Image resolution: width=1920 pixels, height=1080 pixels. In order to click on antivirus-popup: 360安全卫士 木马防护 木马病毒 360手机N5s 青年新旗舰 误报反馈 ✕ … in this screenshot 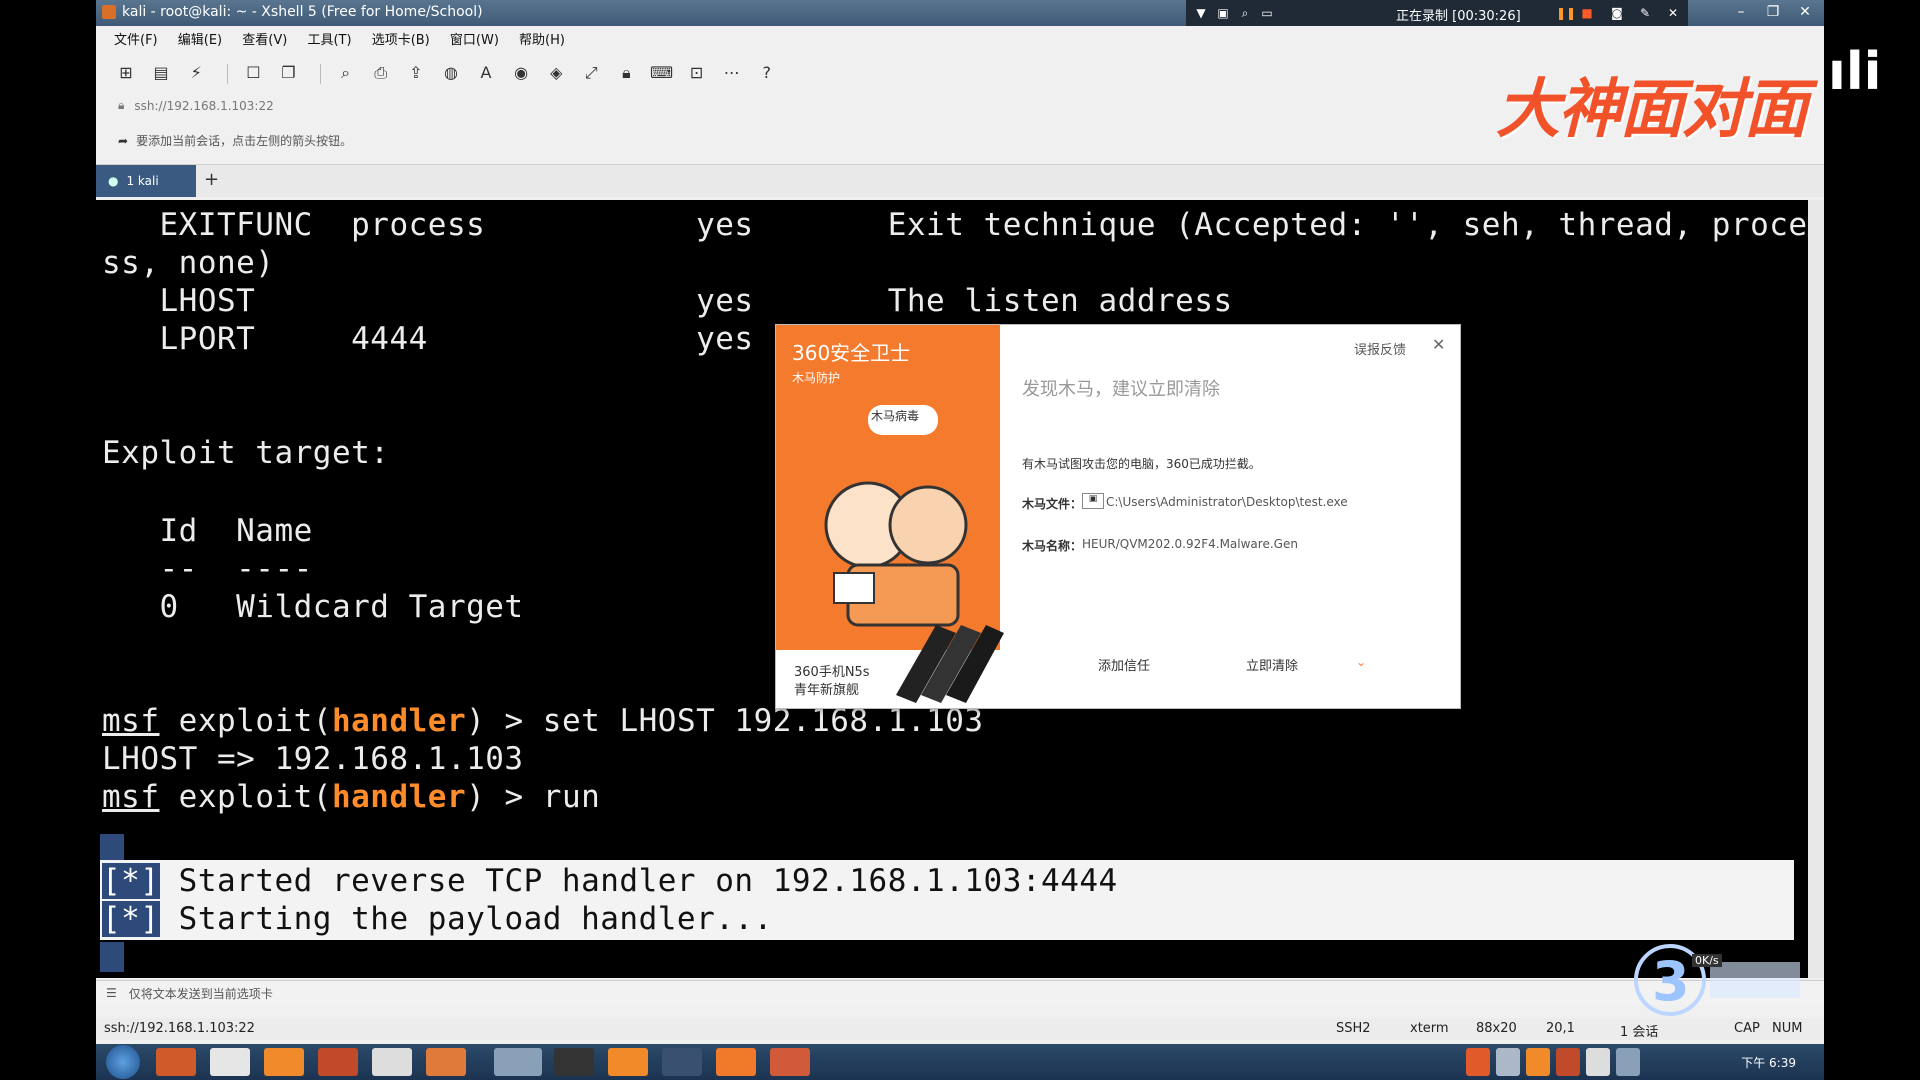, I will do `click(1118, 516)`.